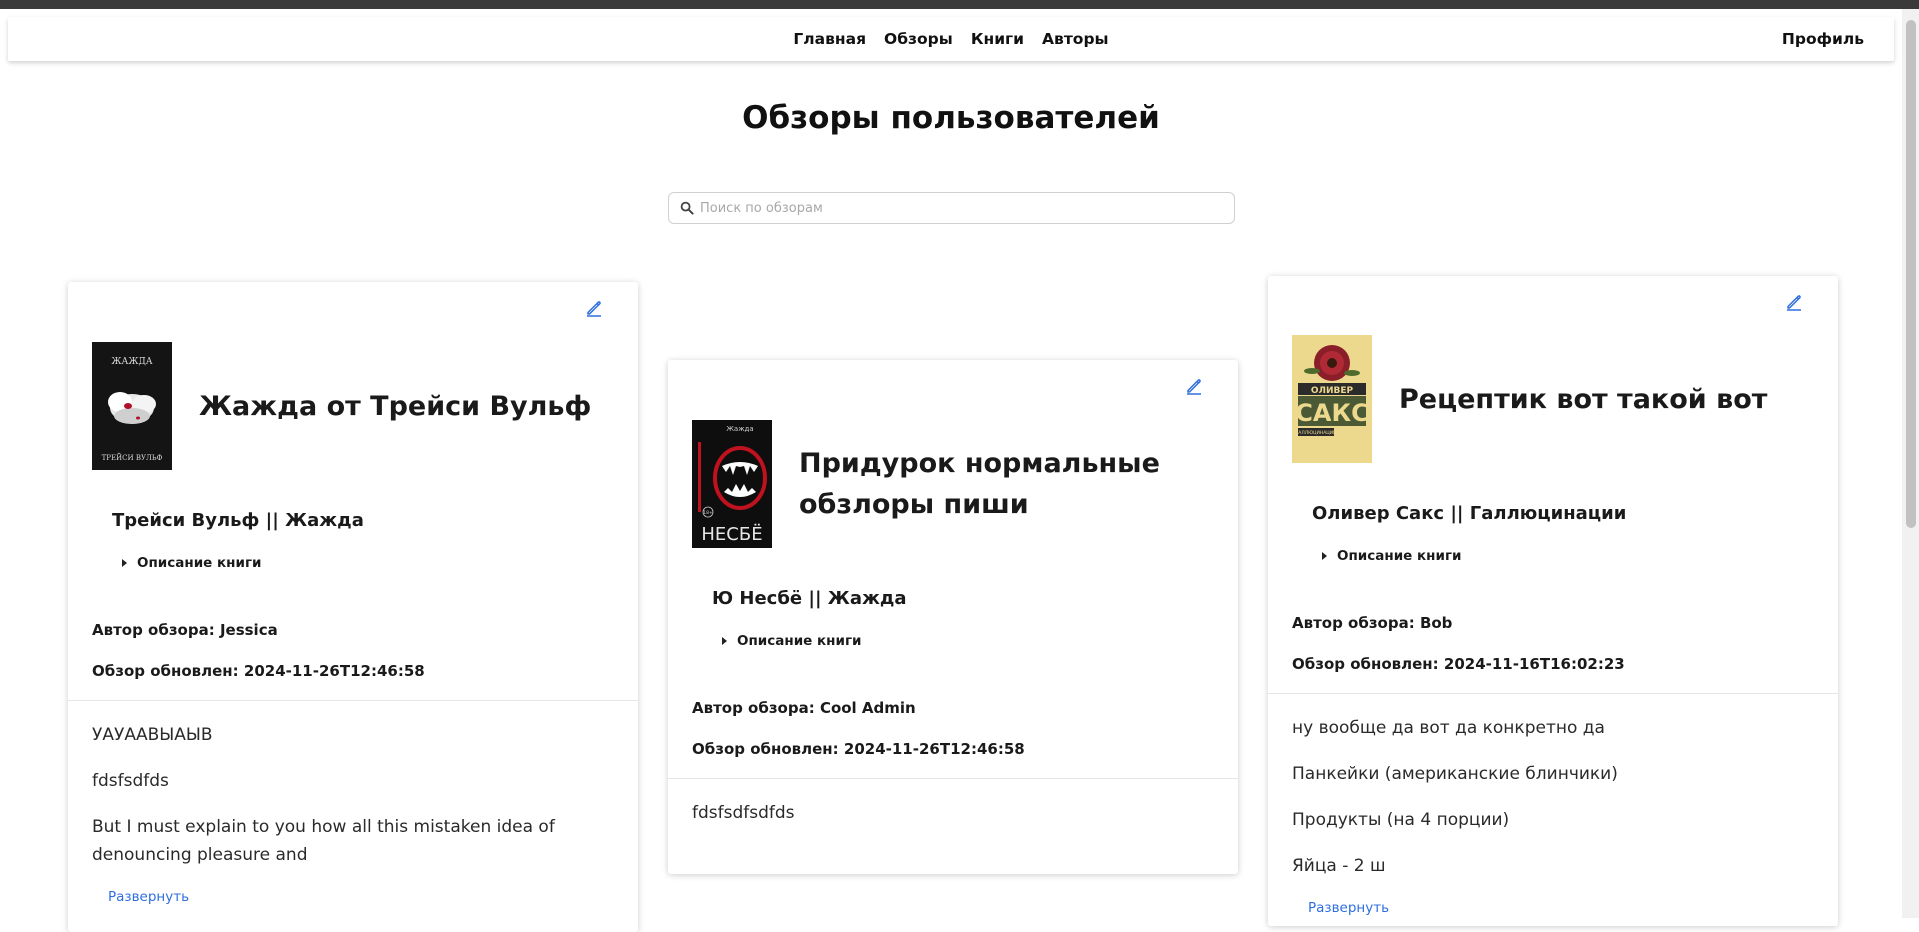  I want to click on review-text-paragraph: fdsfsdfsdfds, so click(743, 813).